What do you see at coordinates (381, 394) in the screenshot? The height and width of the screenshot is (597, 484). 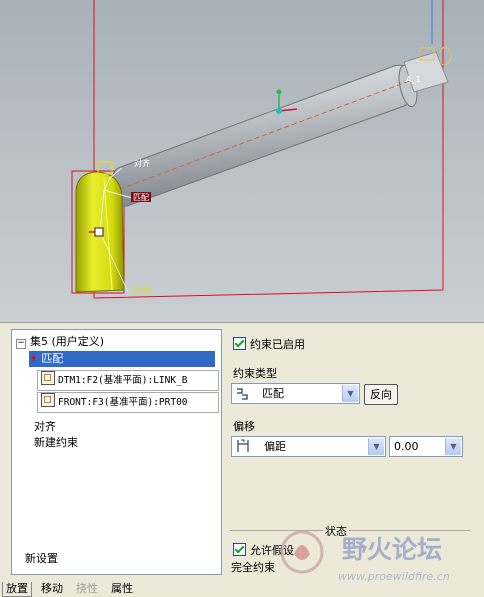 I see `reverse-button: 反向` at bounding box center [381, 394].